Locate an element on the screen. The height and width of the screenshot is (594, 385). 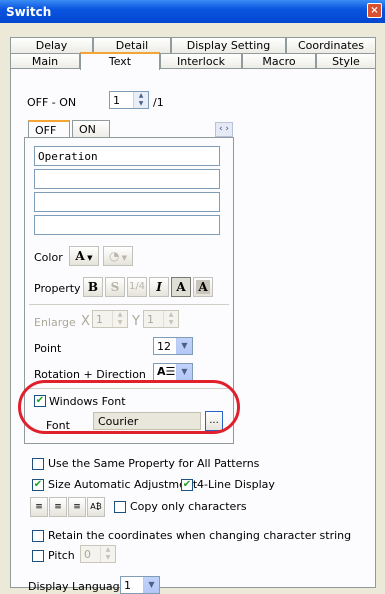
copy-only-checkbox is located at coordinates (120, 507).